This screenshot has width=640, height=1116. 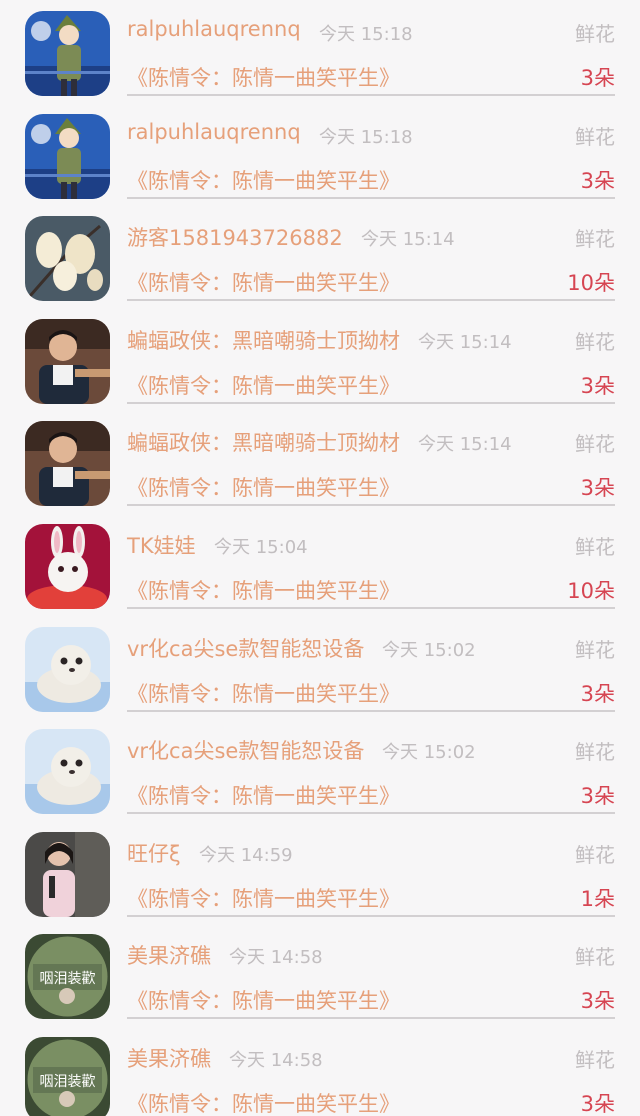 I want to click on list-item: 旺仔ξ 今天 14:59 鲜花《陈情令：陈情一曲笑平生》 1朵, so click(x=320, y=872).